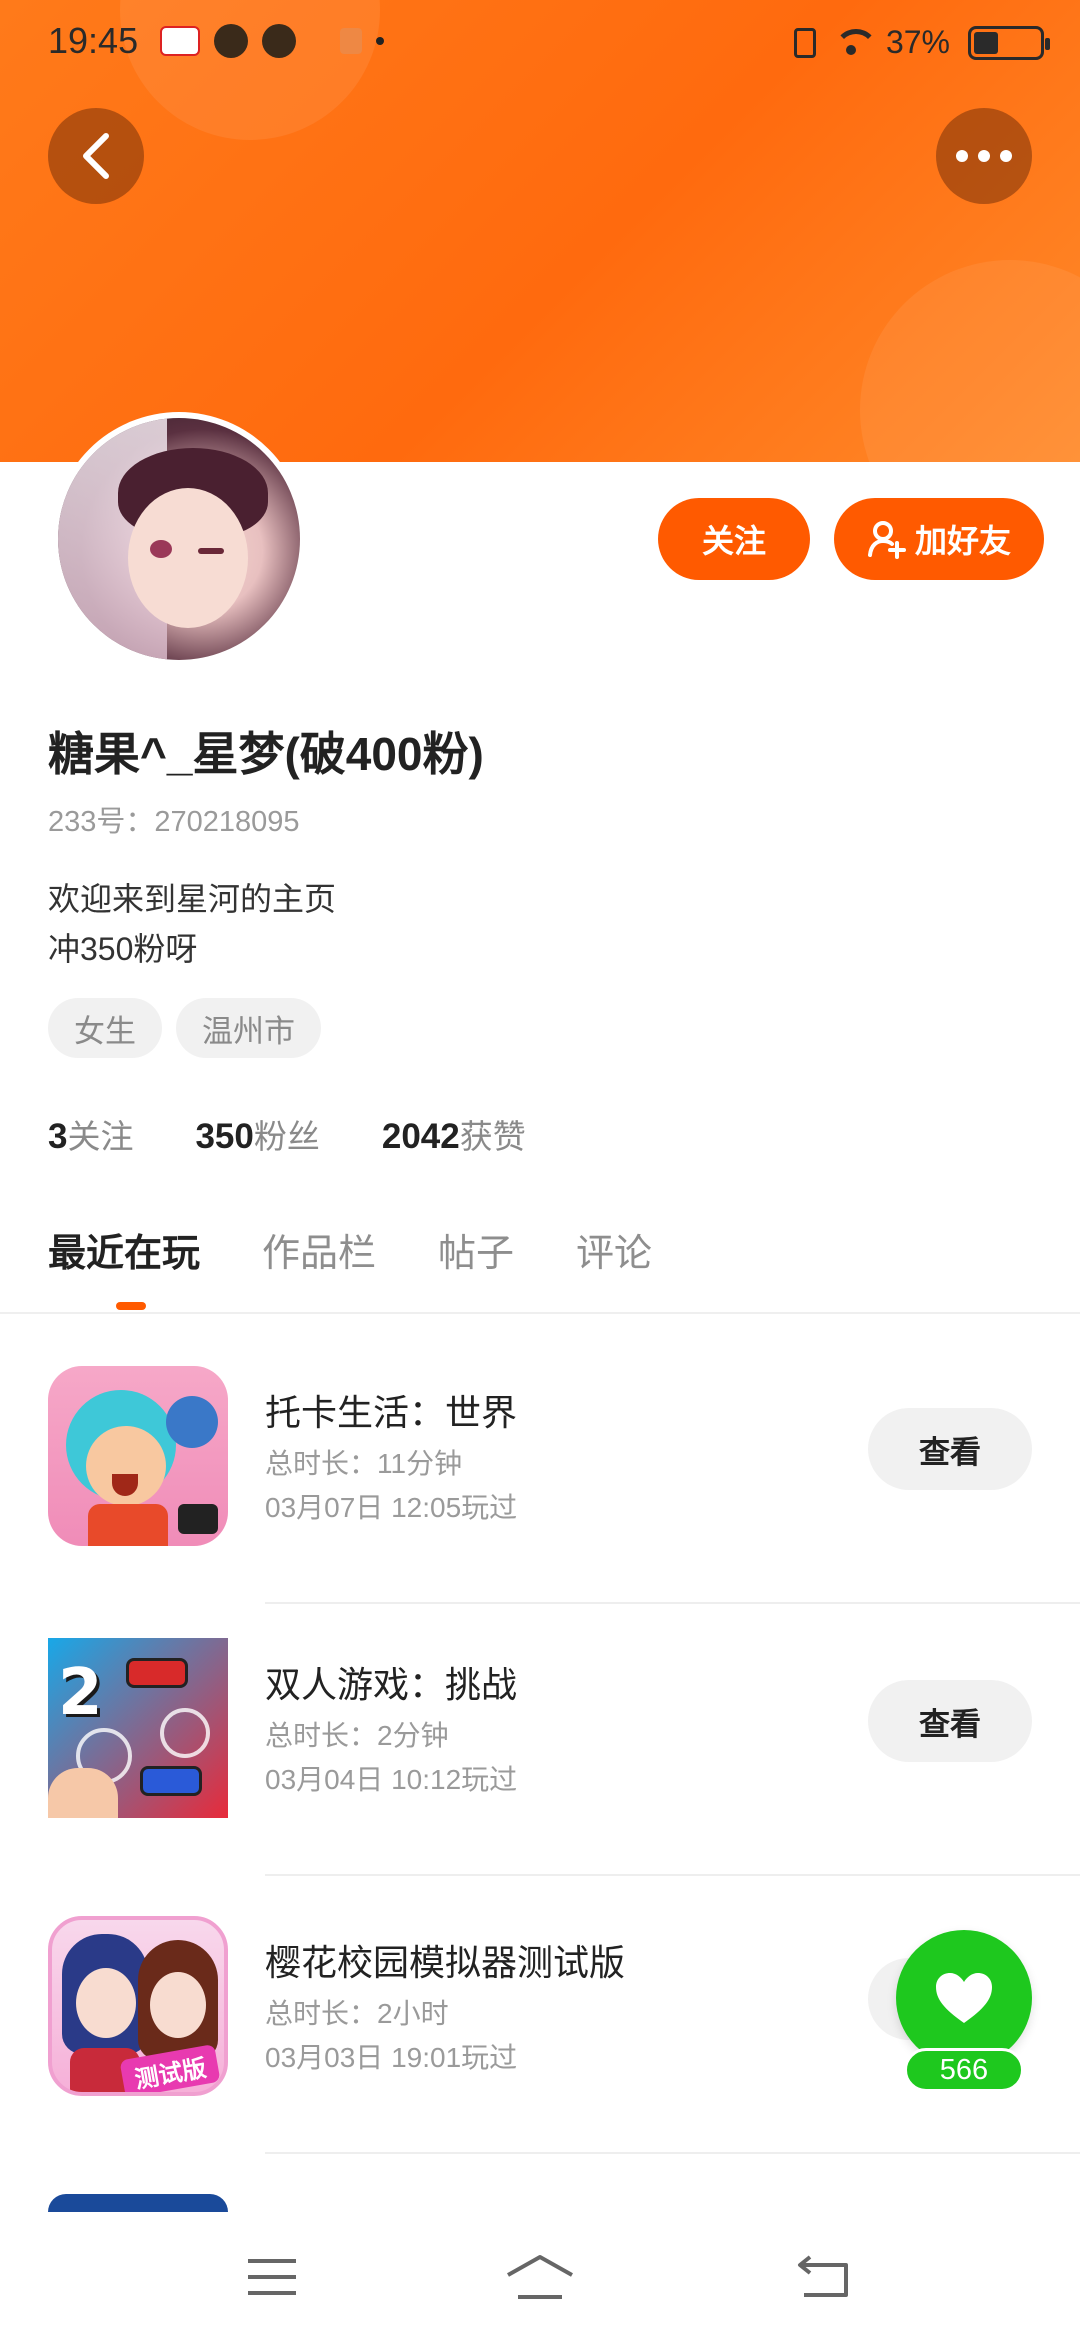  I want to click on back-button, so click(96, 156).